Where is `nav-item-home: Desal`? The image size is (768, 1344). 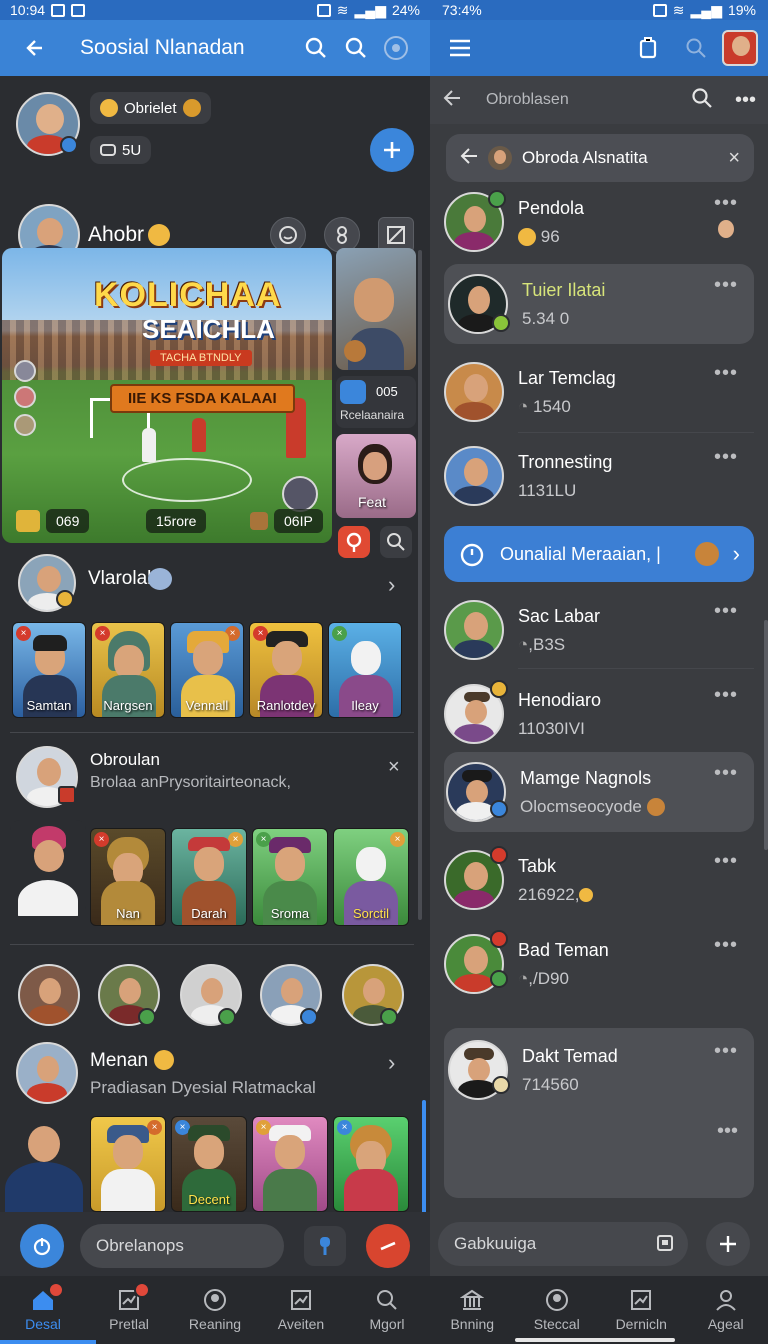 nav-item-home: Desal is located at coordinates (43, 1310).